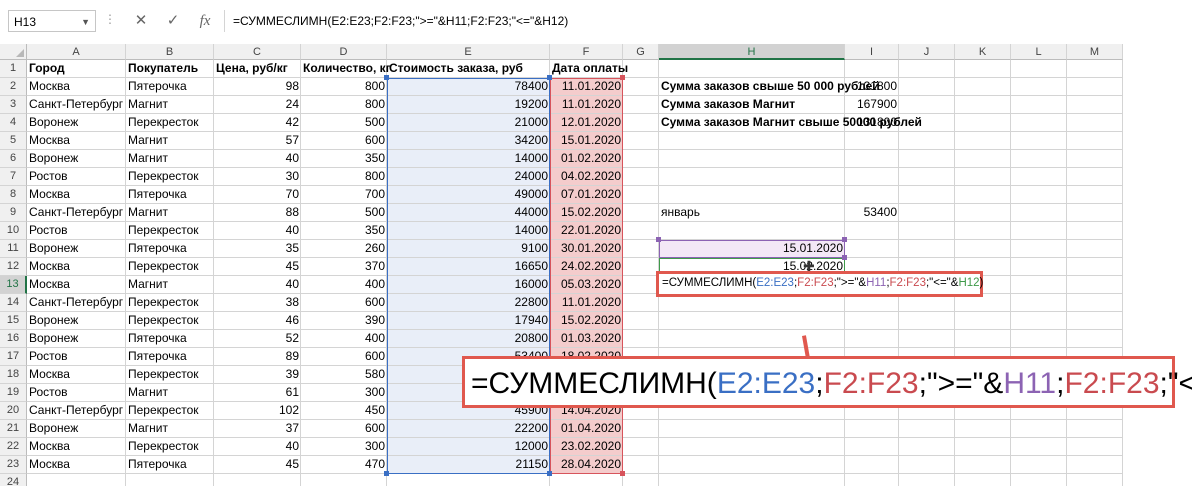  I want to click on header-cell-e: Стоимость заказа, руб, so click(468, 69).